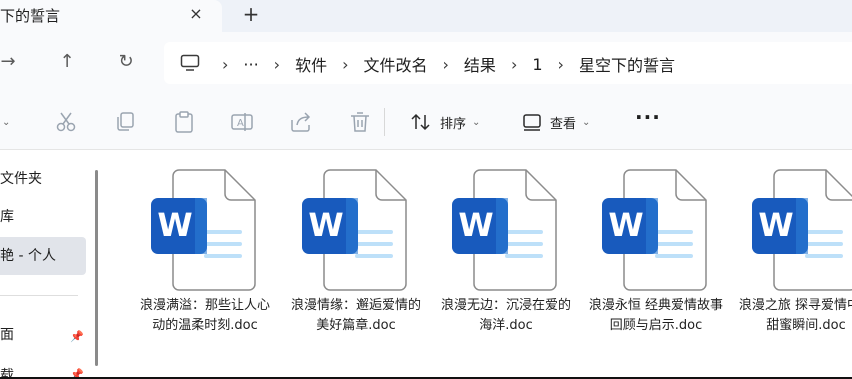  I want to click on refresh-icon: ↻, so click(126, 62).